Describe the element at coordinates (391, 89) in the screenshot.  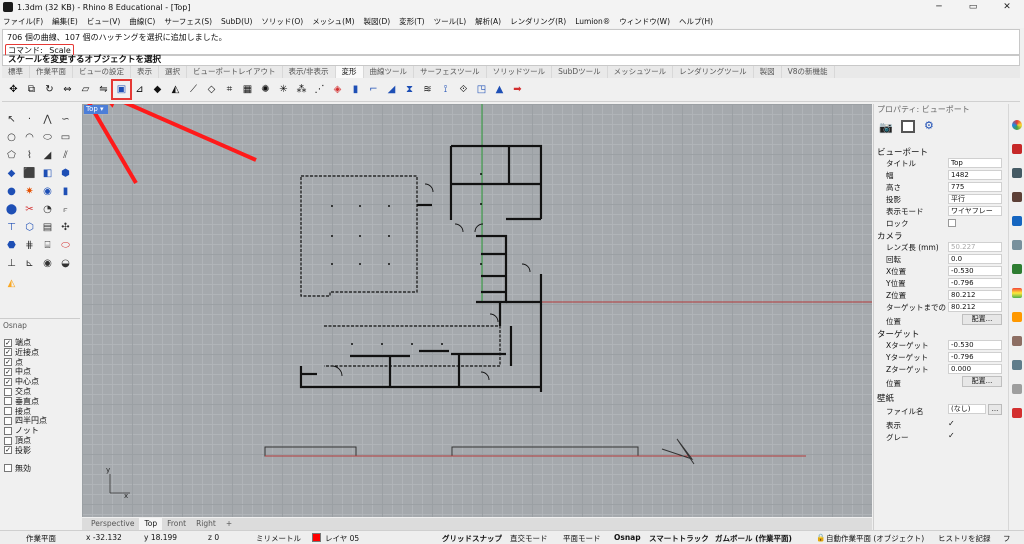
I see `flow-surface-icon: ◢` at that location.